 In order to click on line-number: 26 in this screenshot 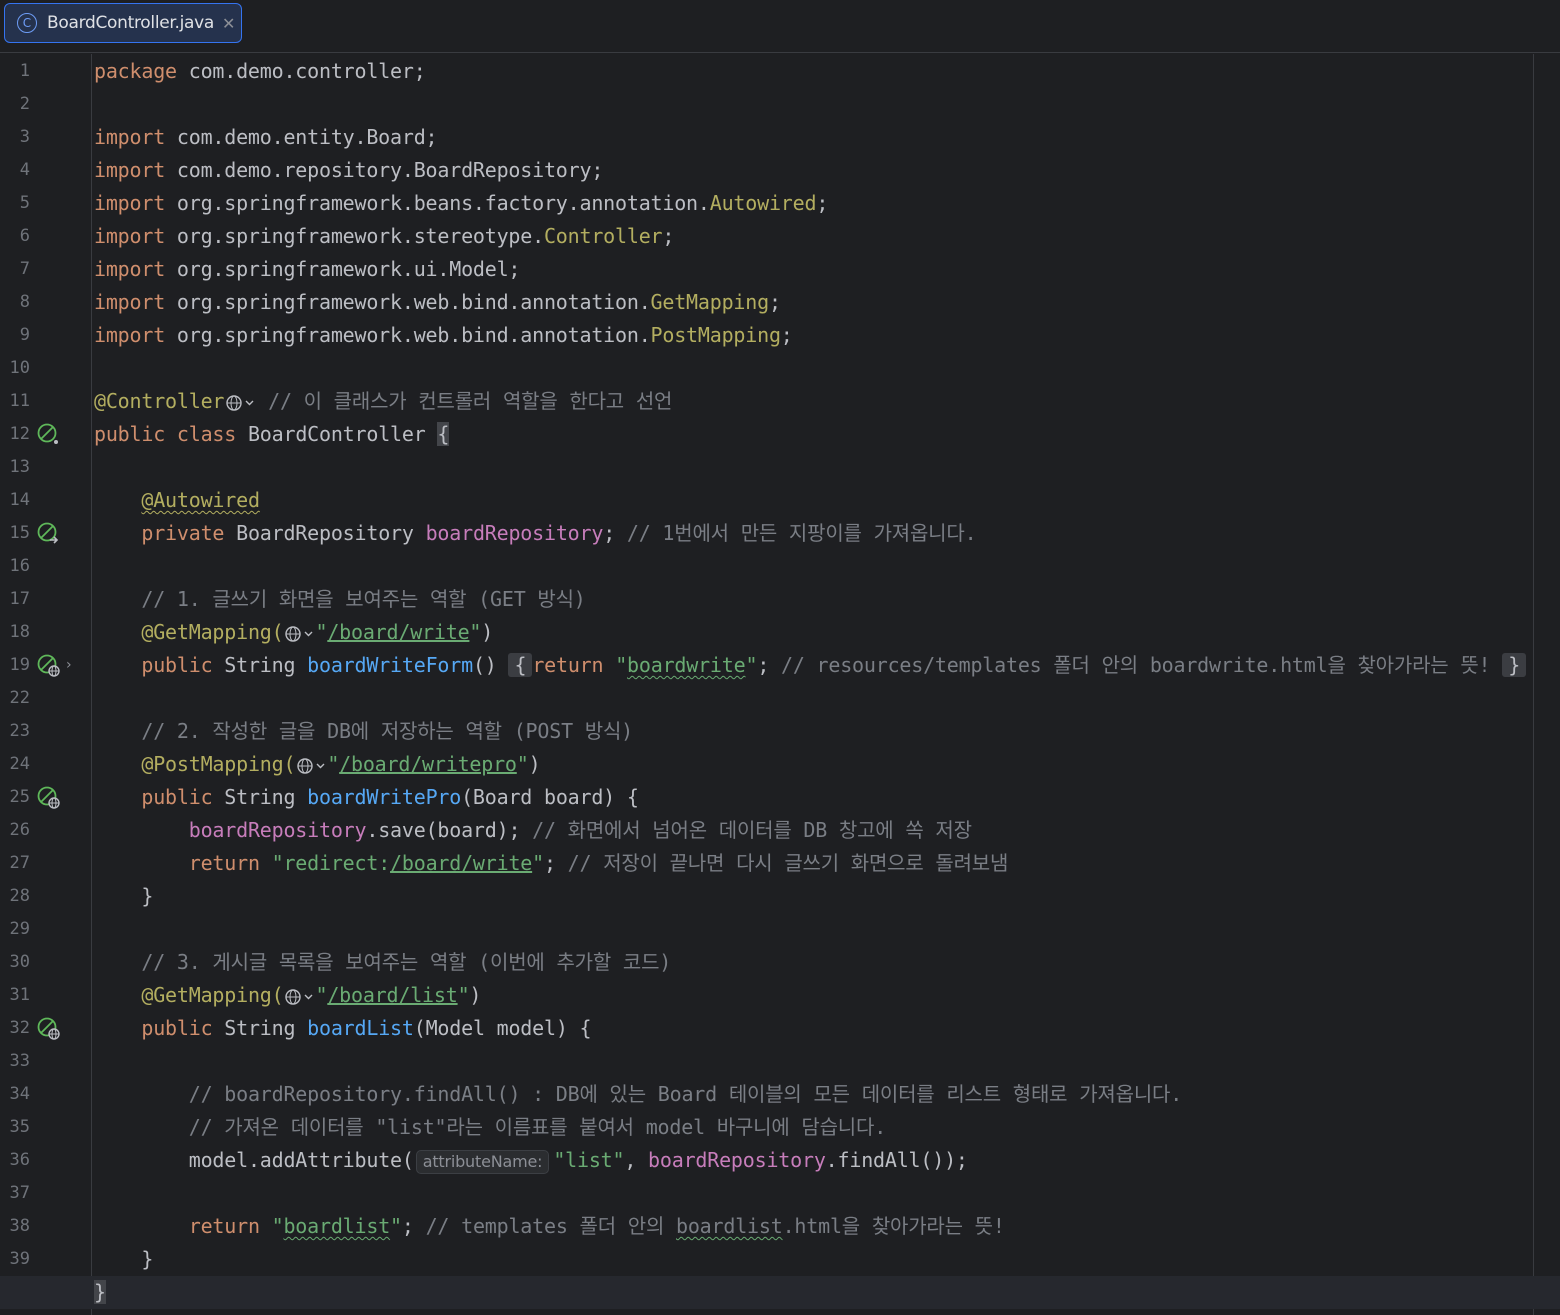, I will do `click(19, 830)`.